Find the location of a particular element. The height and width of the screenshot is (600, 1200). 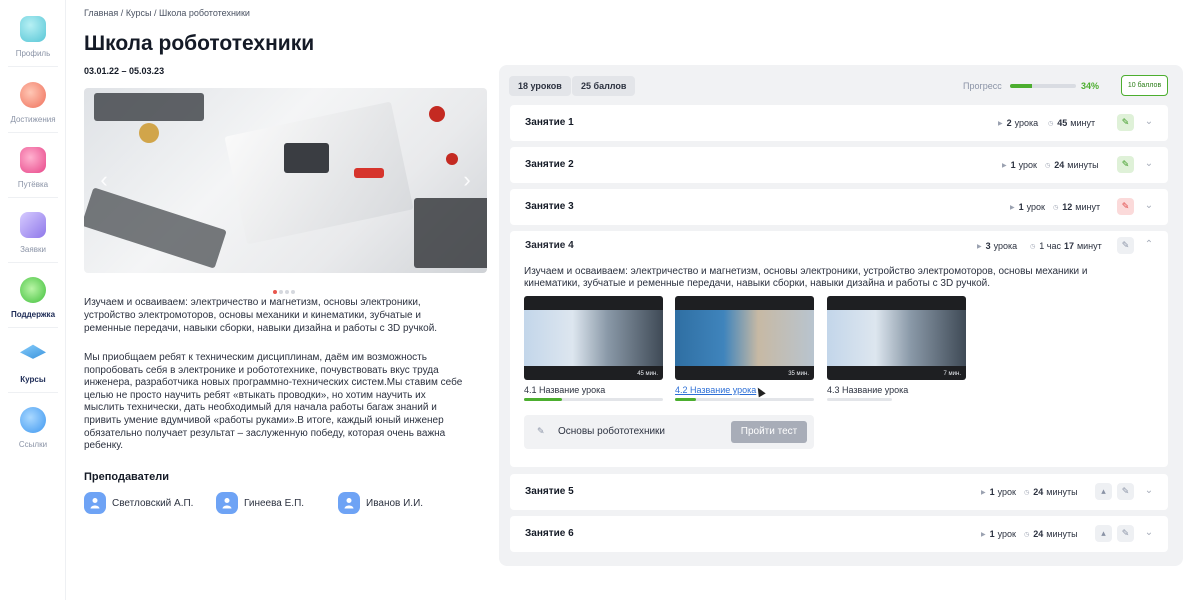

sidebar-item-support: Поддержка is located at coordinates (33, 309).